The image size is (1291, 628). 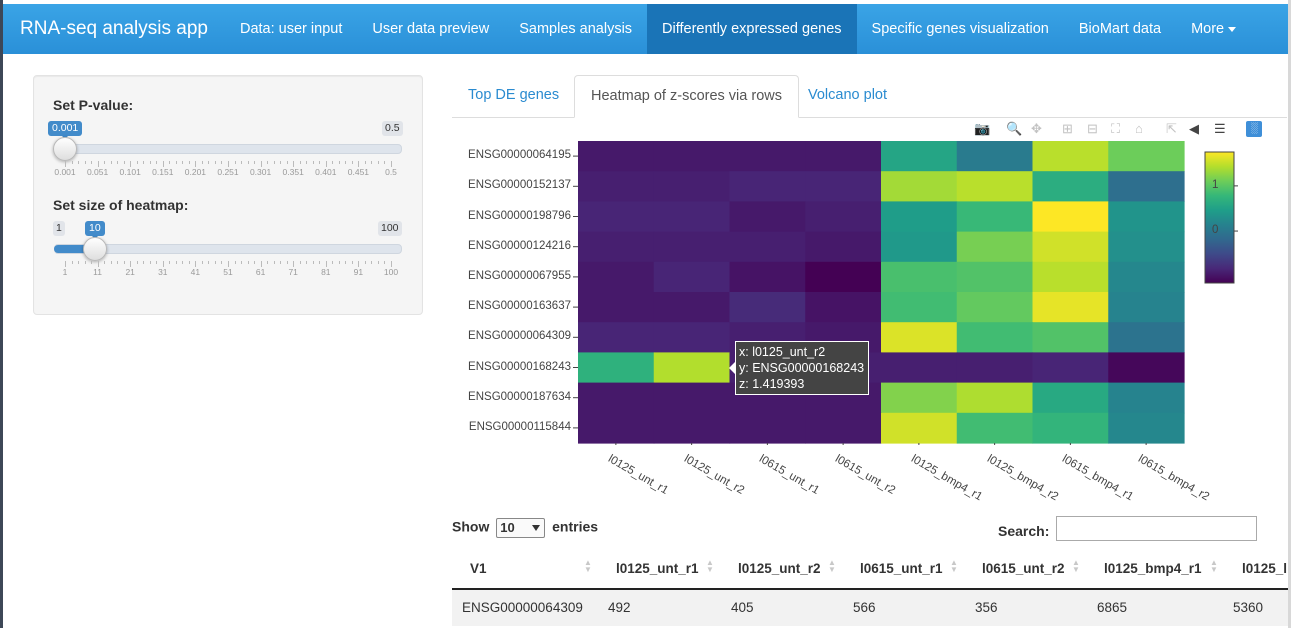 I want to click on plotly-logo-icon: ░, so click(x=1254, y=129).